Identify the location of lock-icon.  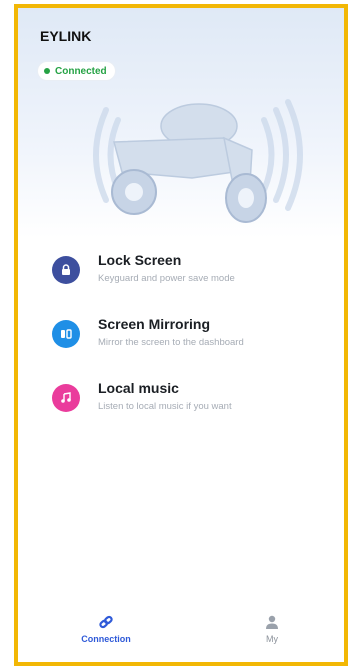
(66, 270).